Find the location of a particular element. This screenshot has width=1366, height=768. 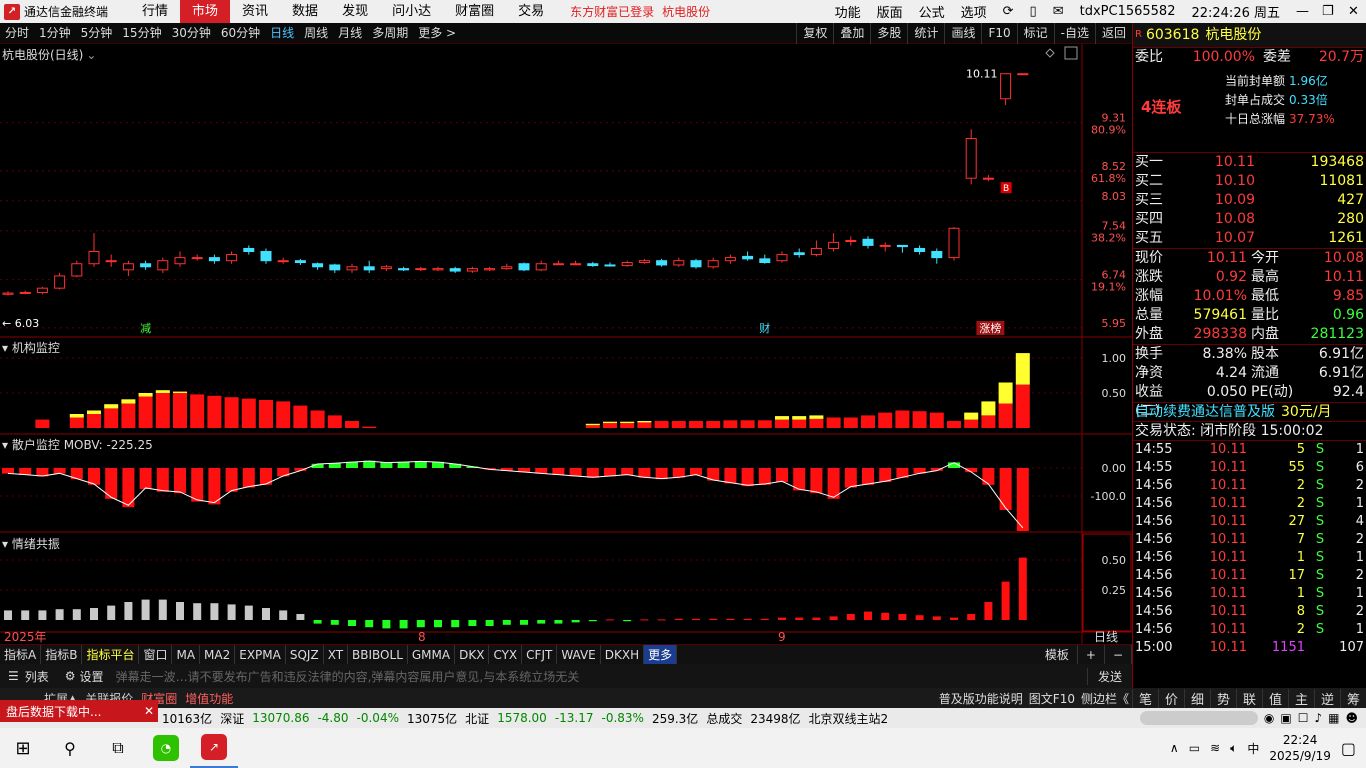

footer-tab-3: 增值功能 is located at coordinates (209, 698).